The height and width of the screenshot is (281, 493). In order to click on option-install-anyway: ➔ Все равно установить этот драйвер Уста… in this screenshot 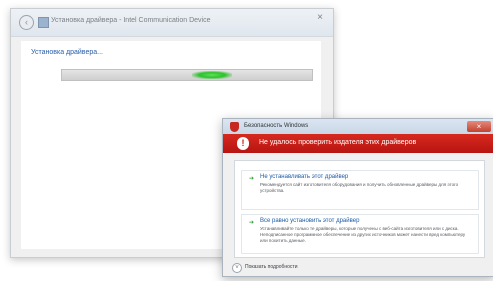, I will do `click(360, 234)`.